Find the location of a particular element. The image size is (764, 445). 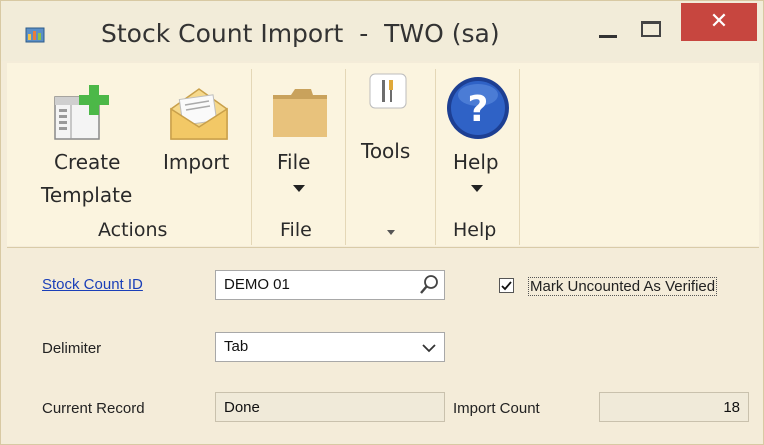

mark-uncounted-checkbox is located at coordinates (506, 285).